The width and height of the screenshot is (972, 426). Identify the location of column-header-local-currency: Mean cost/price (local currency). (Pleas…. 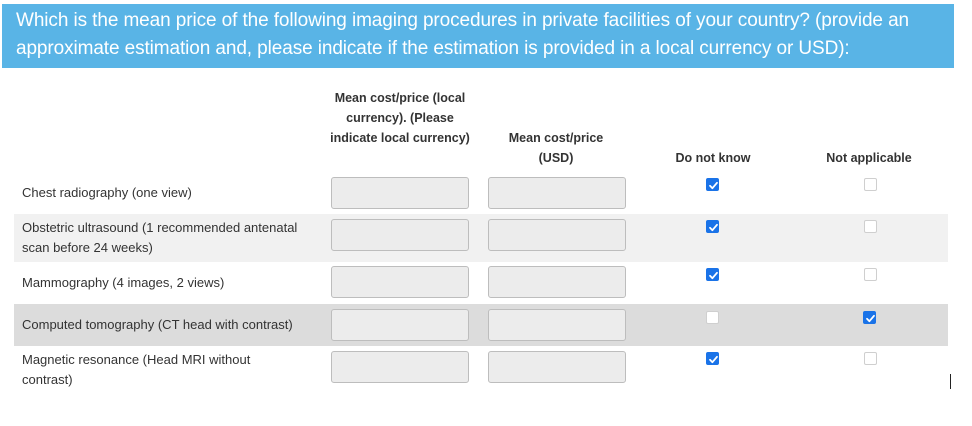
(400, 118).